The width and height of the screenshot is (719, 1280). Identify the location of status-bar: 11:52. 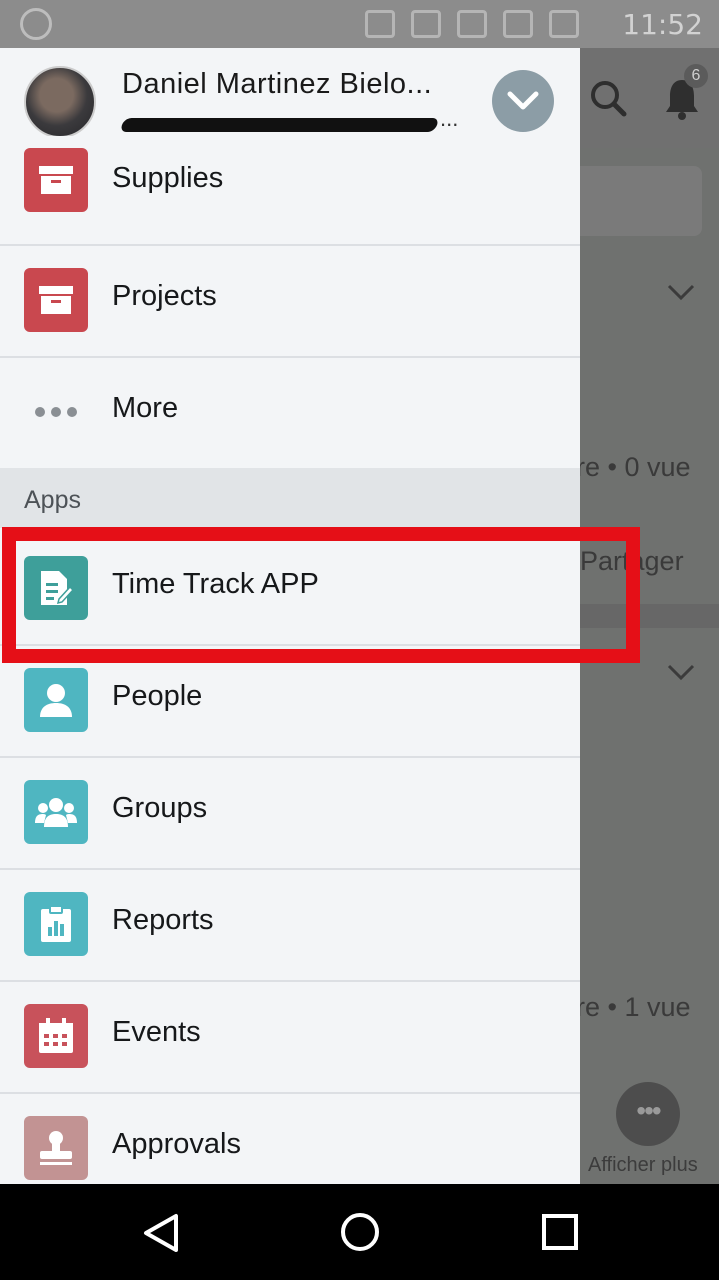
(359, 24).